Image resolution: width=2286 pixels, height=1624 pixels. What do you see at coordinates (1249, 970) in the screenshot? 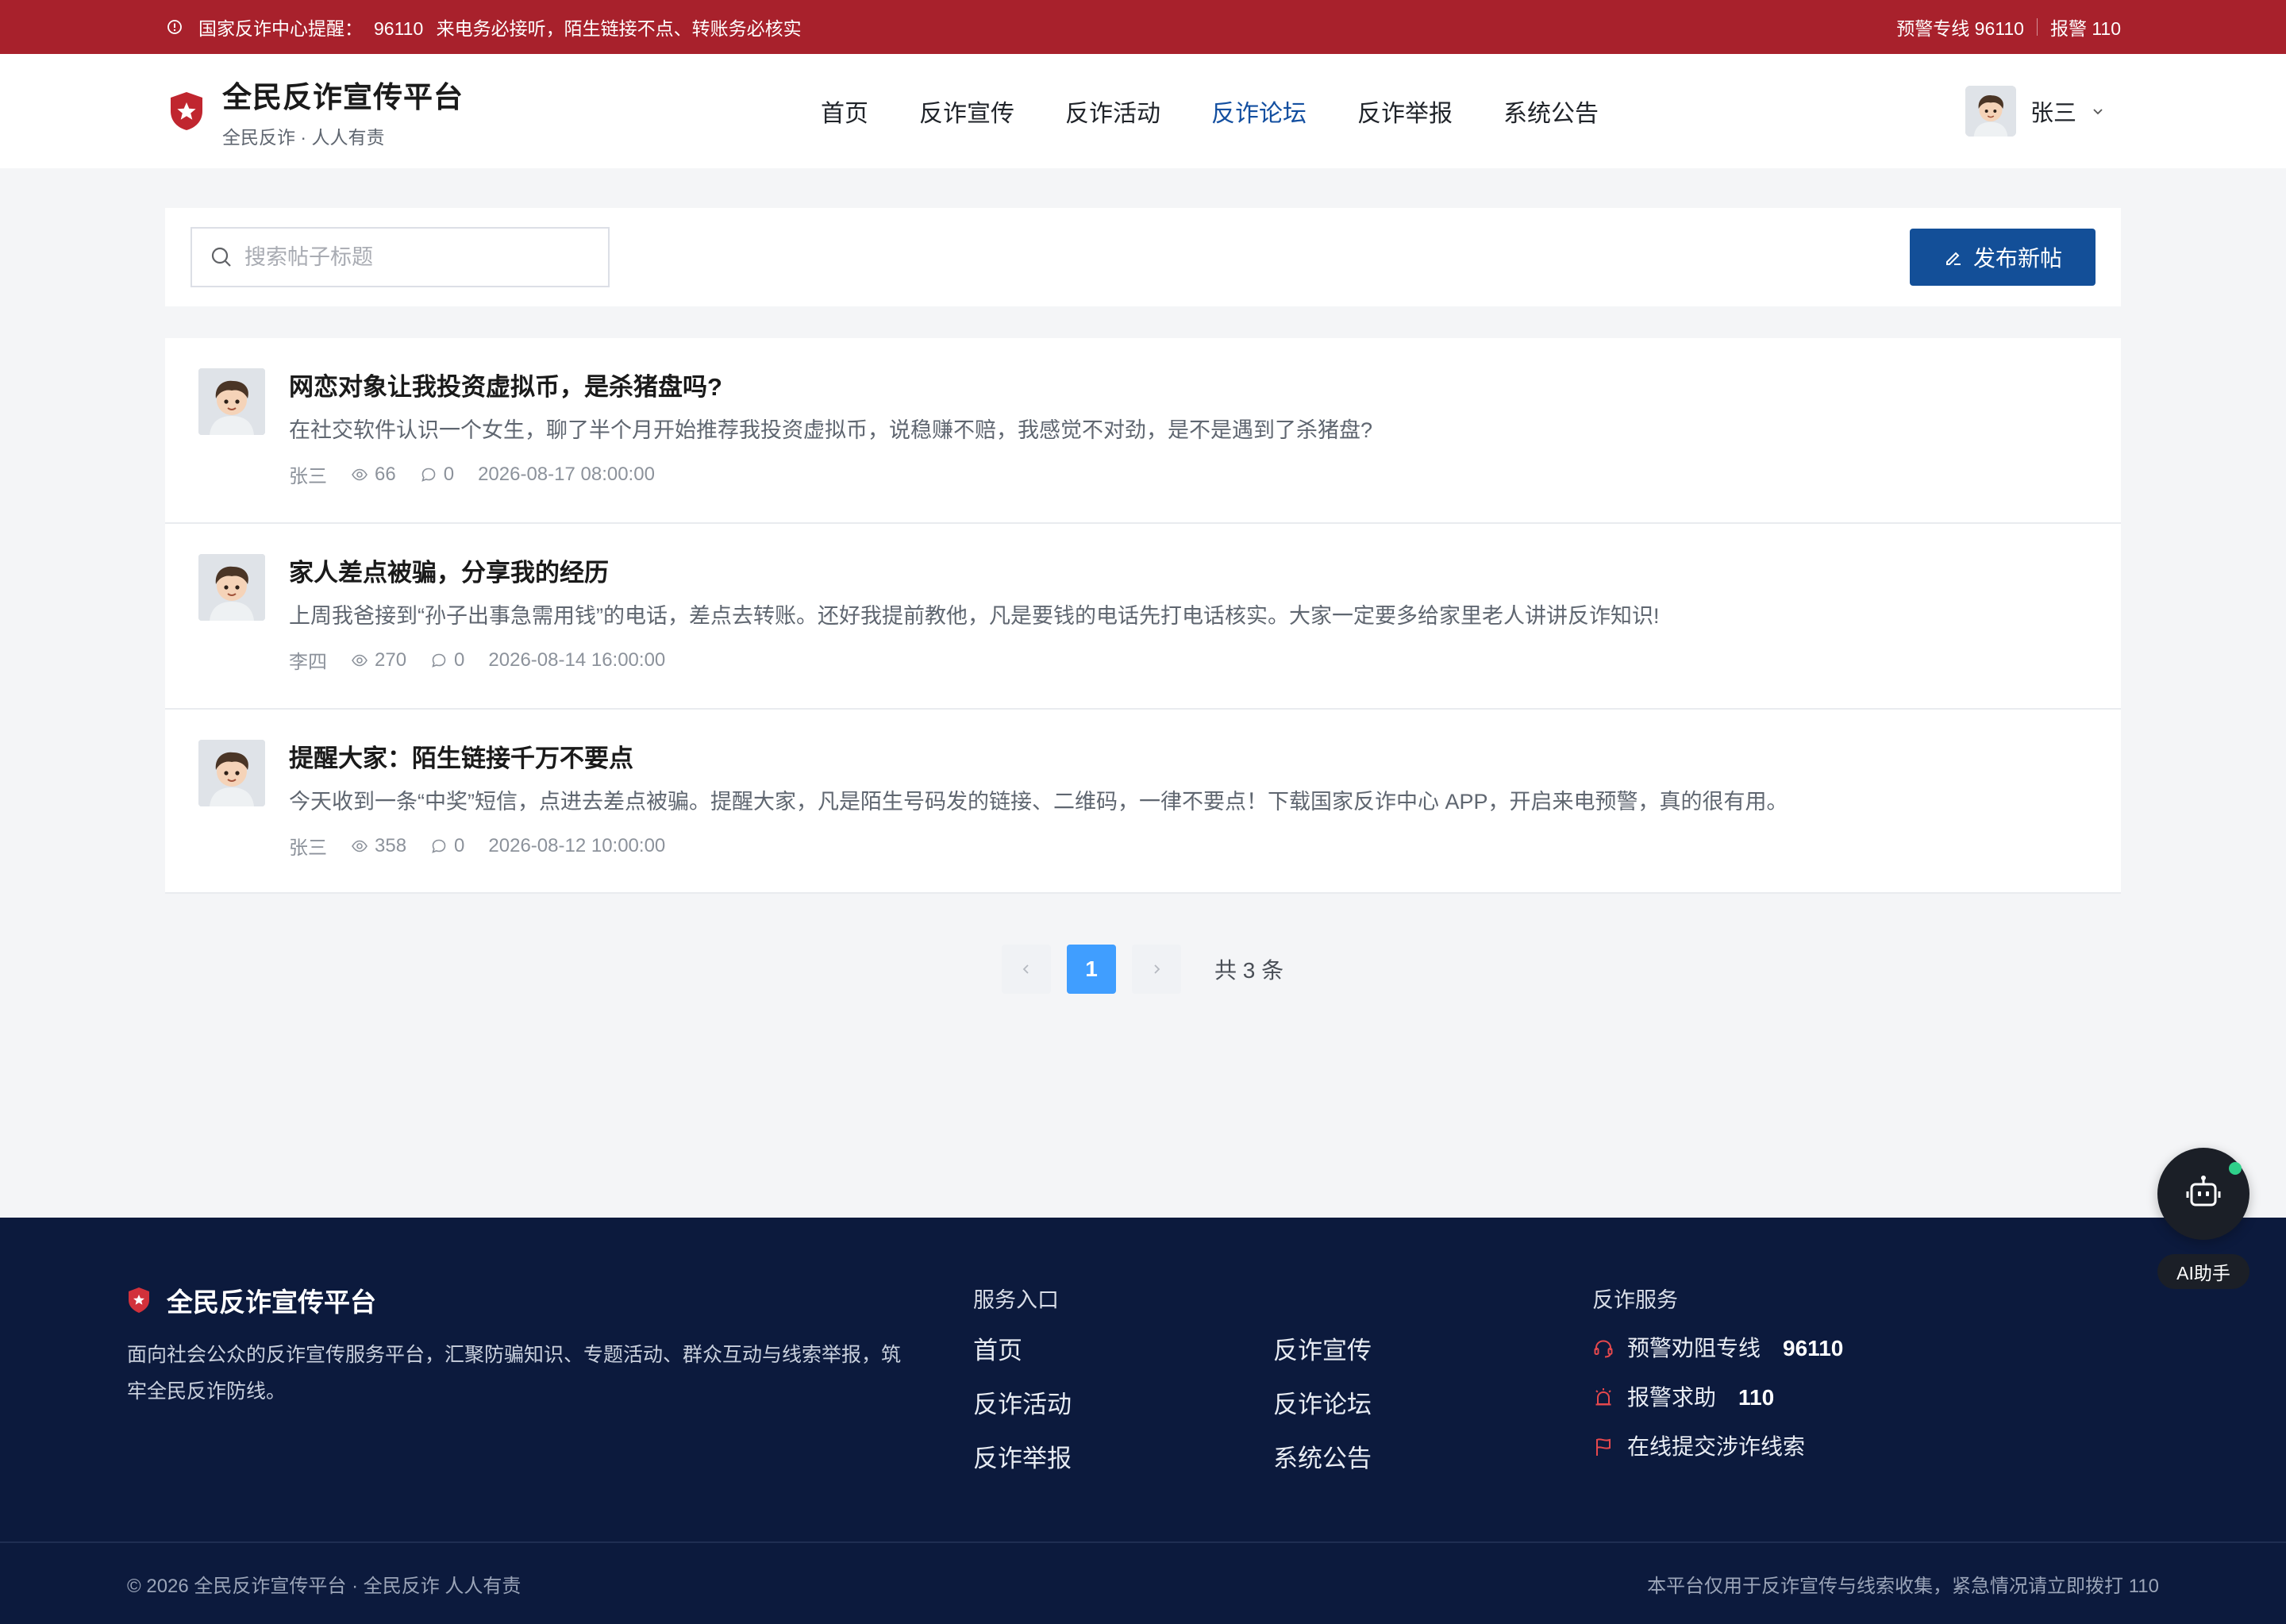
I see `page-total: 共 3 条` at bounding box center [1249, 970].